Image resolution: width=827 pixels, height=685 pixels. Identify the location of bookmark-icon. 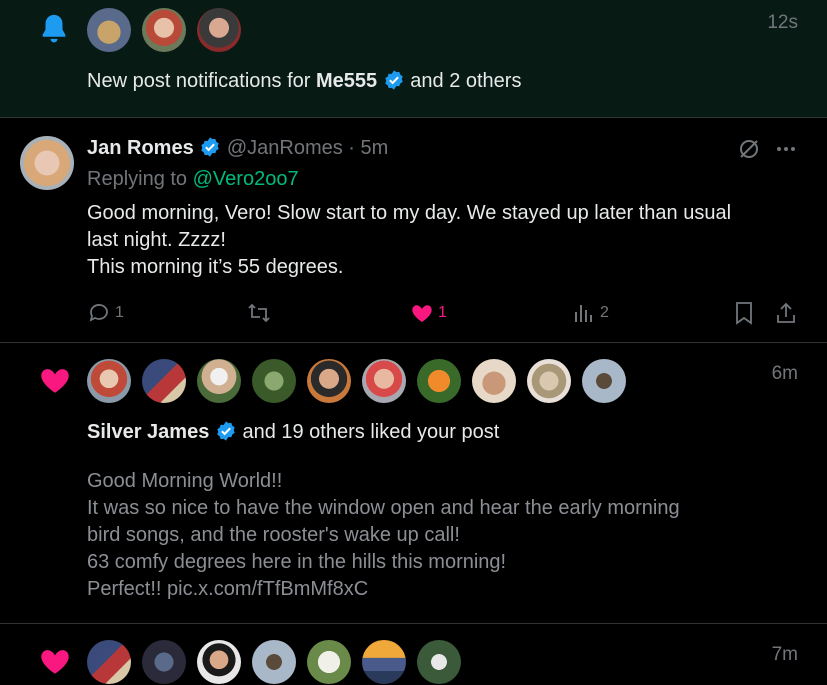
(744, 313).